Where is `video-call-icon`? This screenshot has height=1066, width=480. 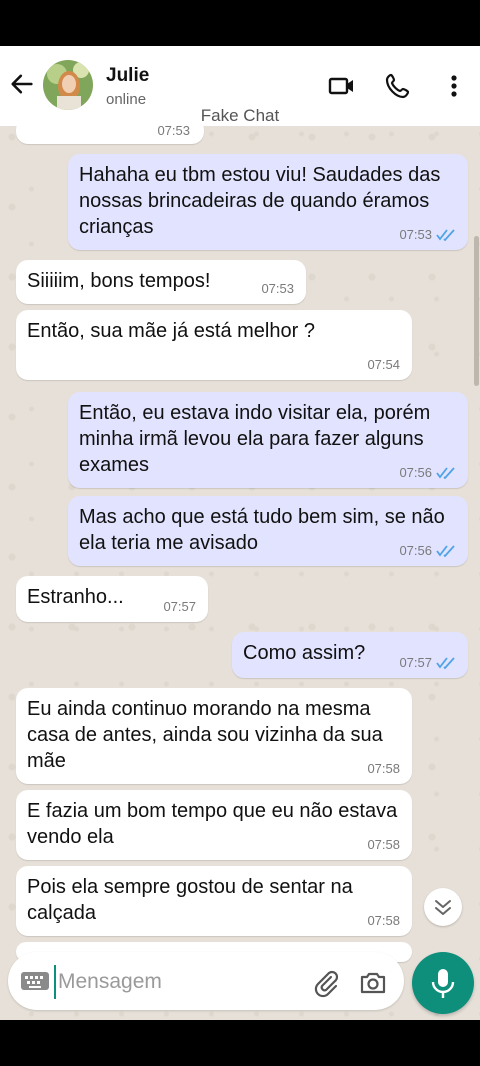 video-call-icon is located at coordinates (342, 86).